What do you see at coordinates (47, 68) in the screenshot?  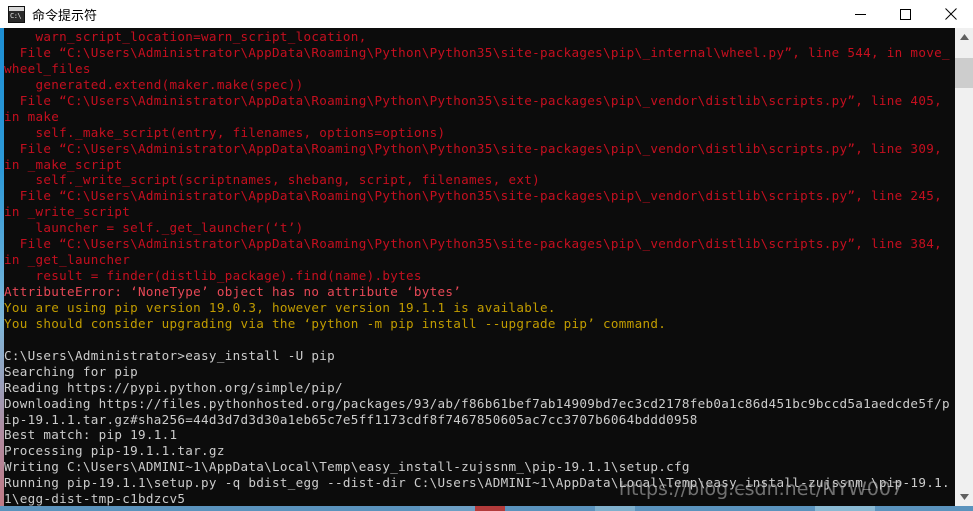 I see `console-line: wheel_files` at bounding box center [47, 68].